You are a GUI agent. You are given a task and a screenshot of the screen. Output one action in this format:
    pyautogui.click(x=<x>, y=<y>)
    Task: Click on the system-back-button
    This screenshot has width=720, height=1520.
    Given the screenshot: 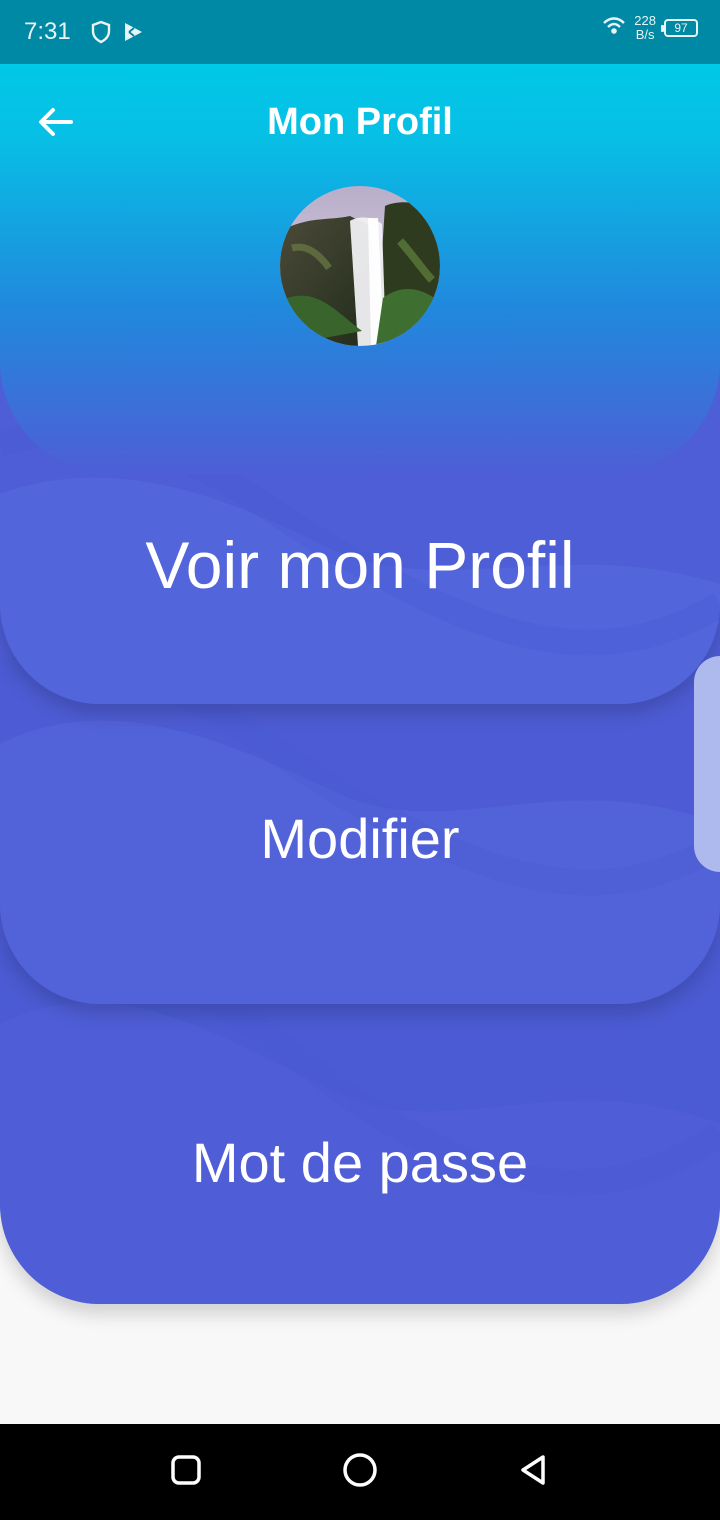 What is the action you would take?
    pyautogui.click(x=534, y=1472)
    